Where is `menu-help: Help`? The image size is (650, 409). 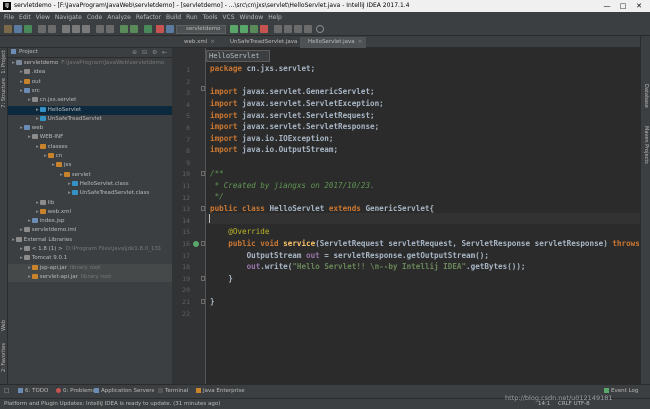 menu-help: Help is located at coordinates (275, 17).